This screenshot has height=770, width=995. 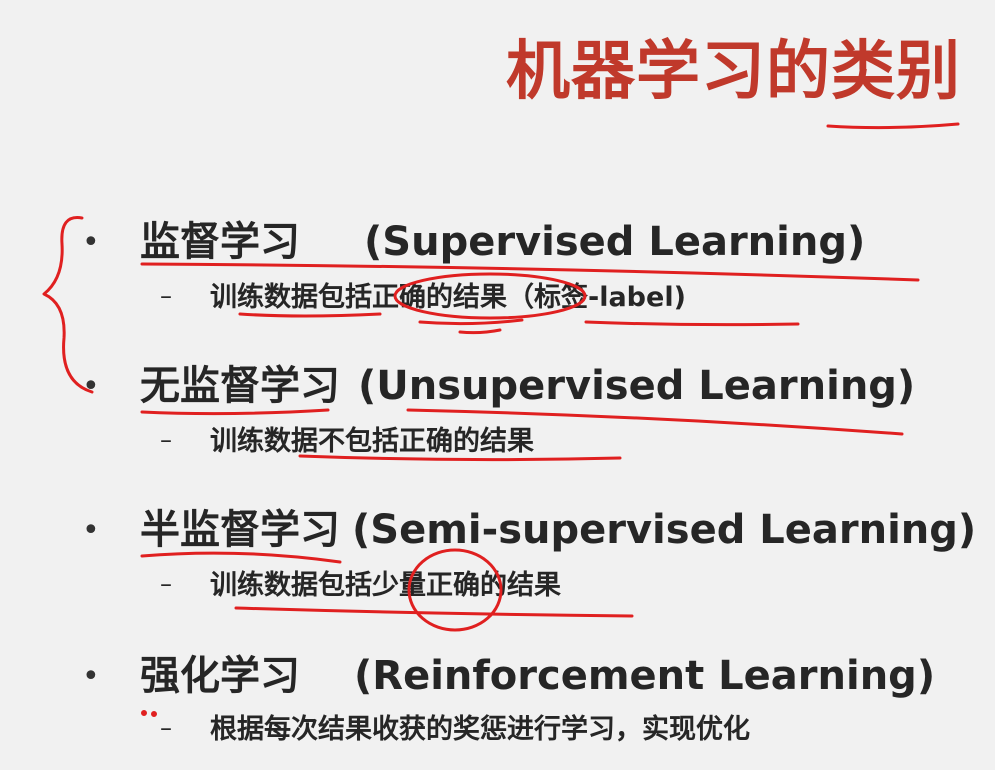 What do you see at coordinates (664, 530) in the screenshot?
I see `item-heading-en: (Semi-supervised Learning)` at bounding box center [664, 530].